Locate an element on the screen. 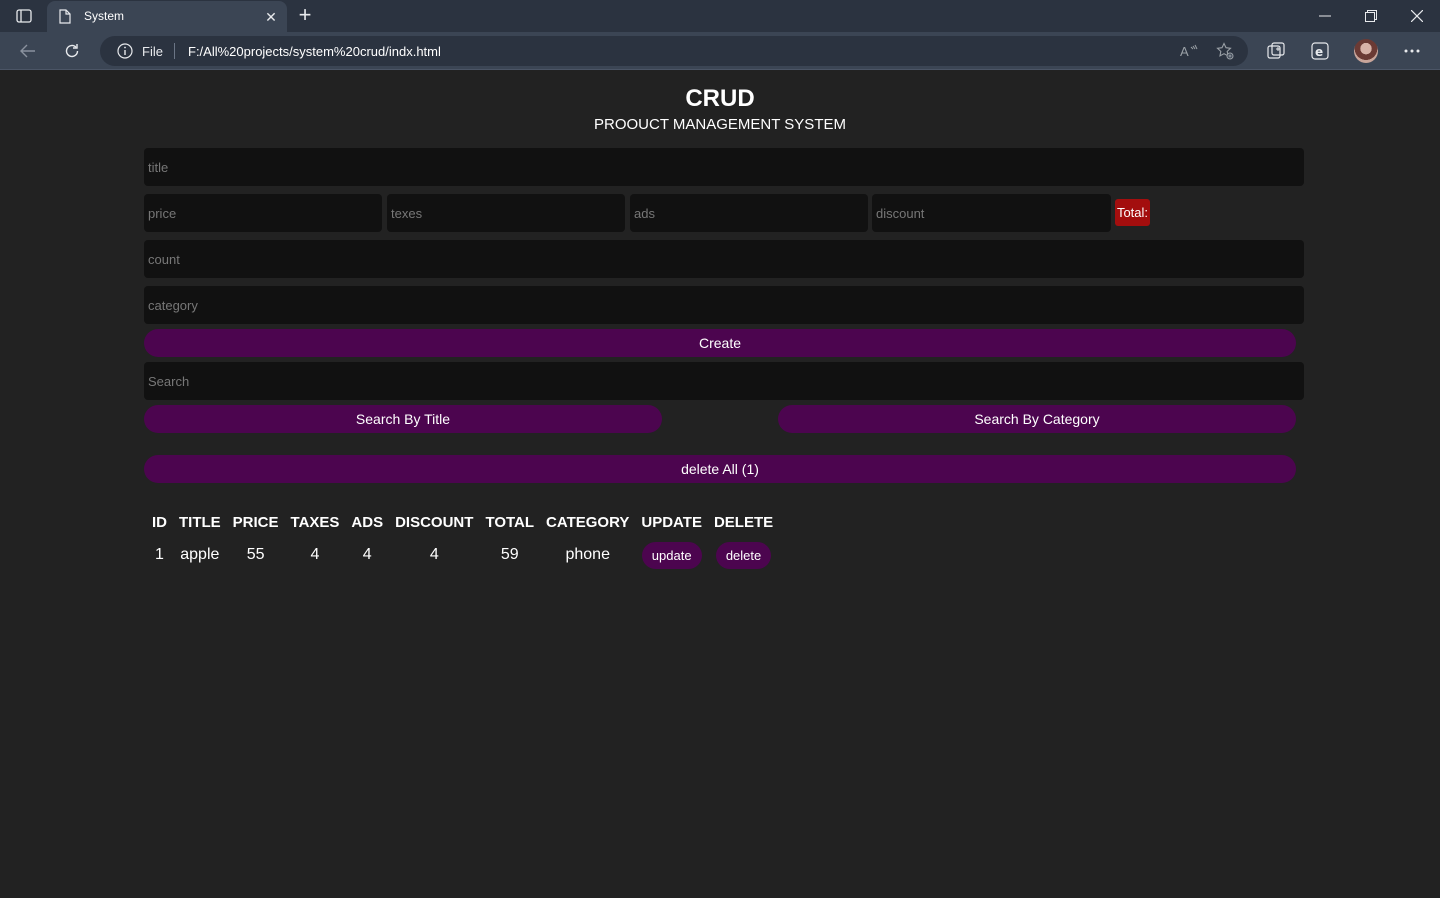  cell-discount: 4 is located at coordinates (434, 554).